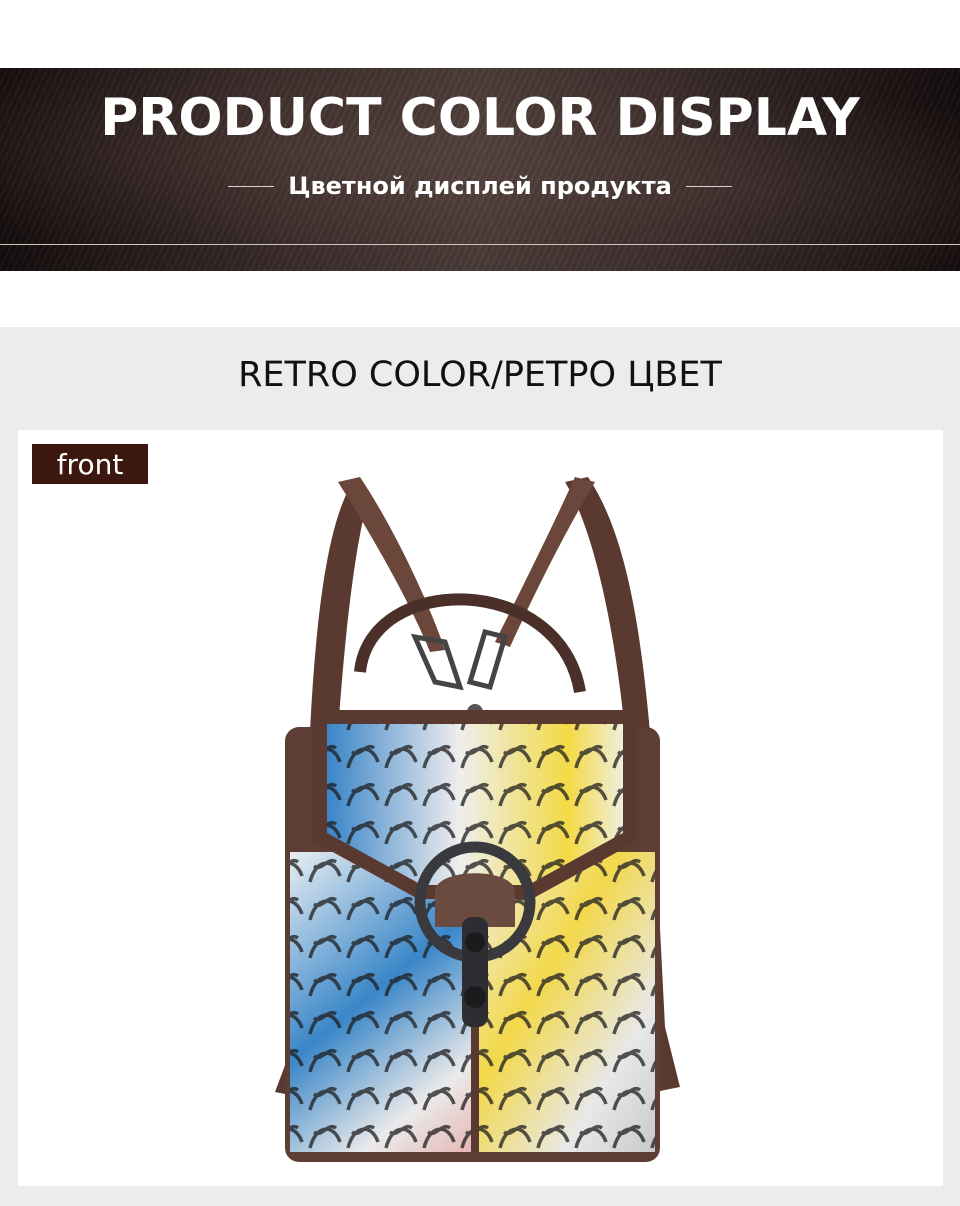 Image resolution: width=960 pixels, height=1206 pixels. What do you see at coordinates (480, 375) in the screenshot?
I see `section-title: RETRO COLOR/РЕТРО ЦВЕТ` at bounding box center [480, 375].